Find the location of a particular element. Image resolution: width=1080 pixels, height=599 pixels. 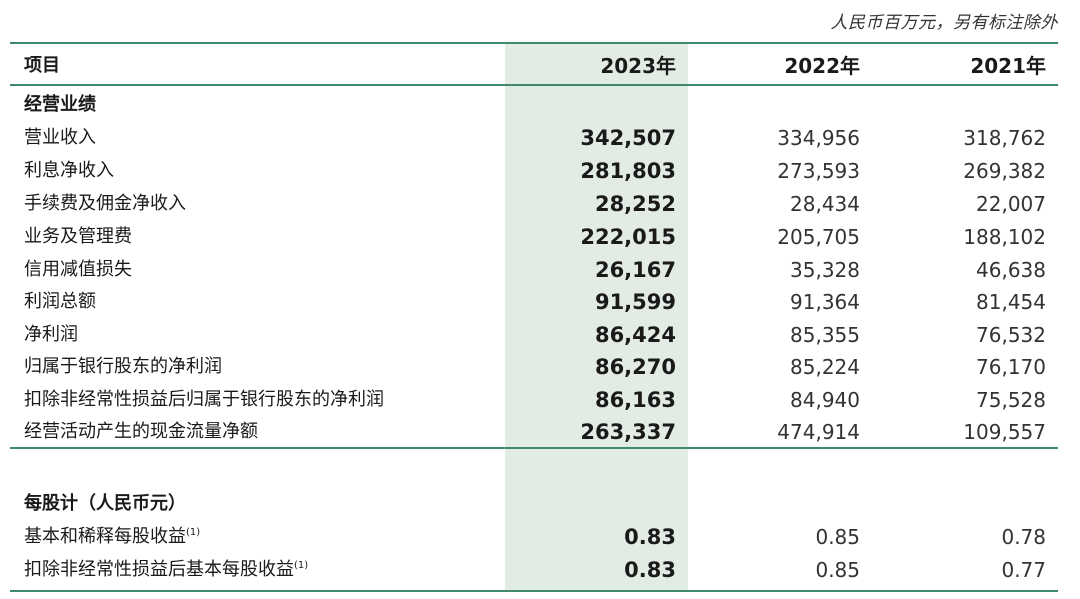

value-2023: 342,507 is located at coordinates (628, 138).